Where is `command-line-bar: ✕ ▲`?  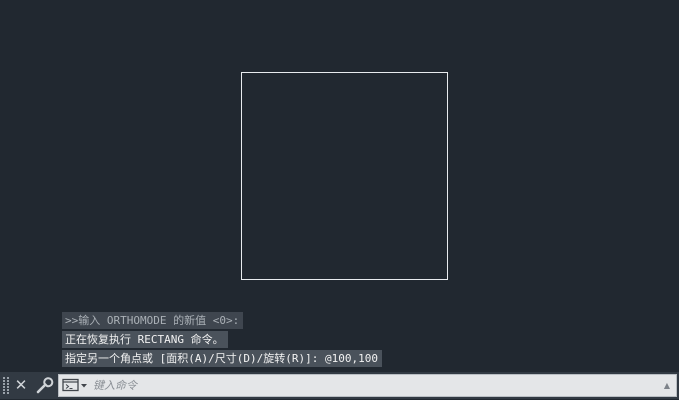
command-line-bar: ✕ ▲ is located at coordinates (339, 385).